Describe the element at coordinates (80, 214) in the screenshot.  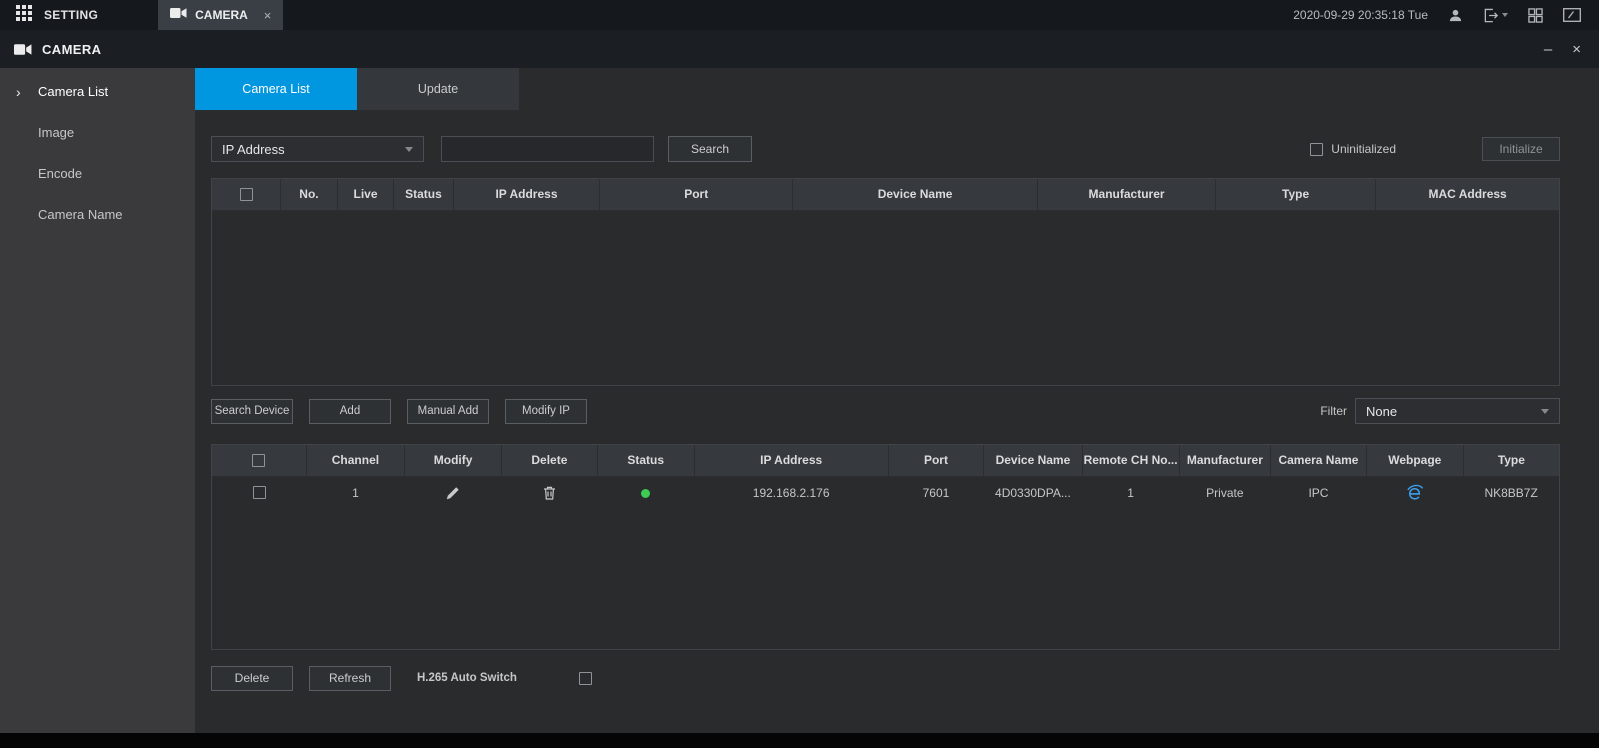
I see `sidebar-item-label: Camera Name` at that location.